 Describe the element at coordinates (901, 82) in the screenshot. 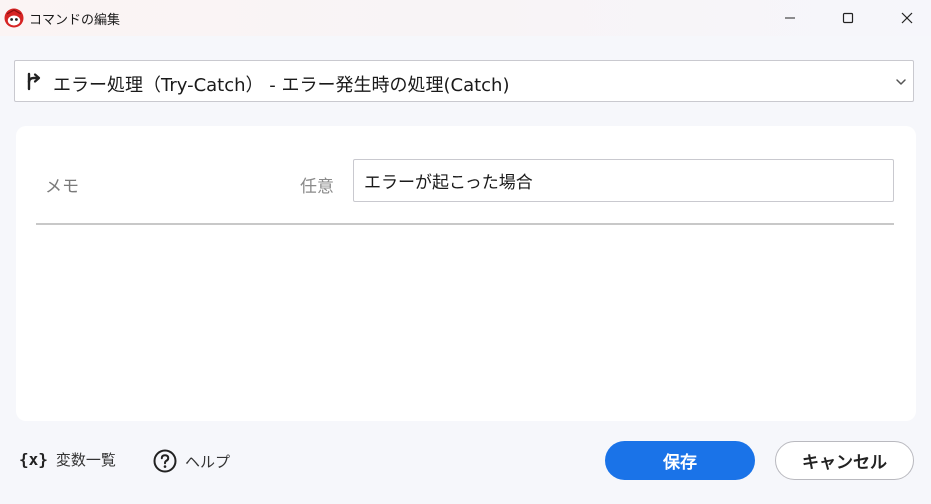

I see `chevron-down-icon` at that location.